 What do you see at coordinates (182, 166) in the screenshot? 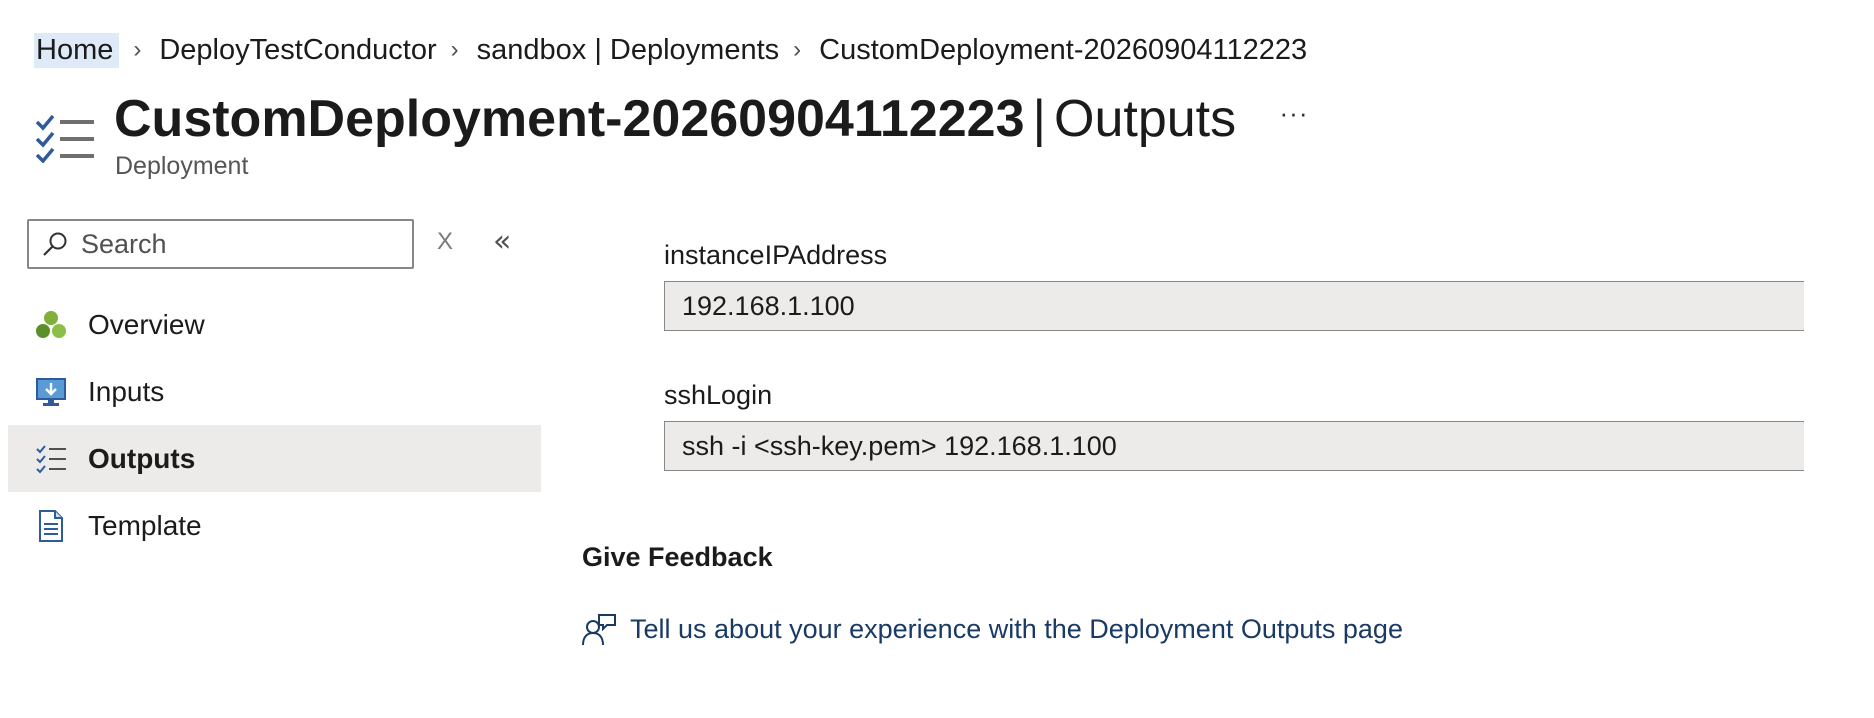
I see `resource-type-label: Deployment` at bounding box center [182, 166].